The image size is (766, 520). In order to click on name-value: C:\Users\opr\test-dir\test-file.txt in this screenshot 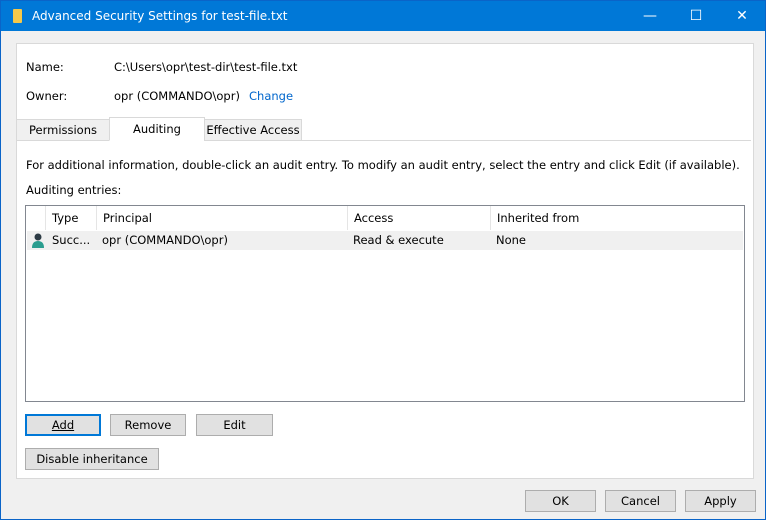, I will do `click(206, 67)`.